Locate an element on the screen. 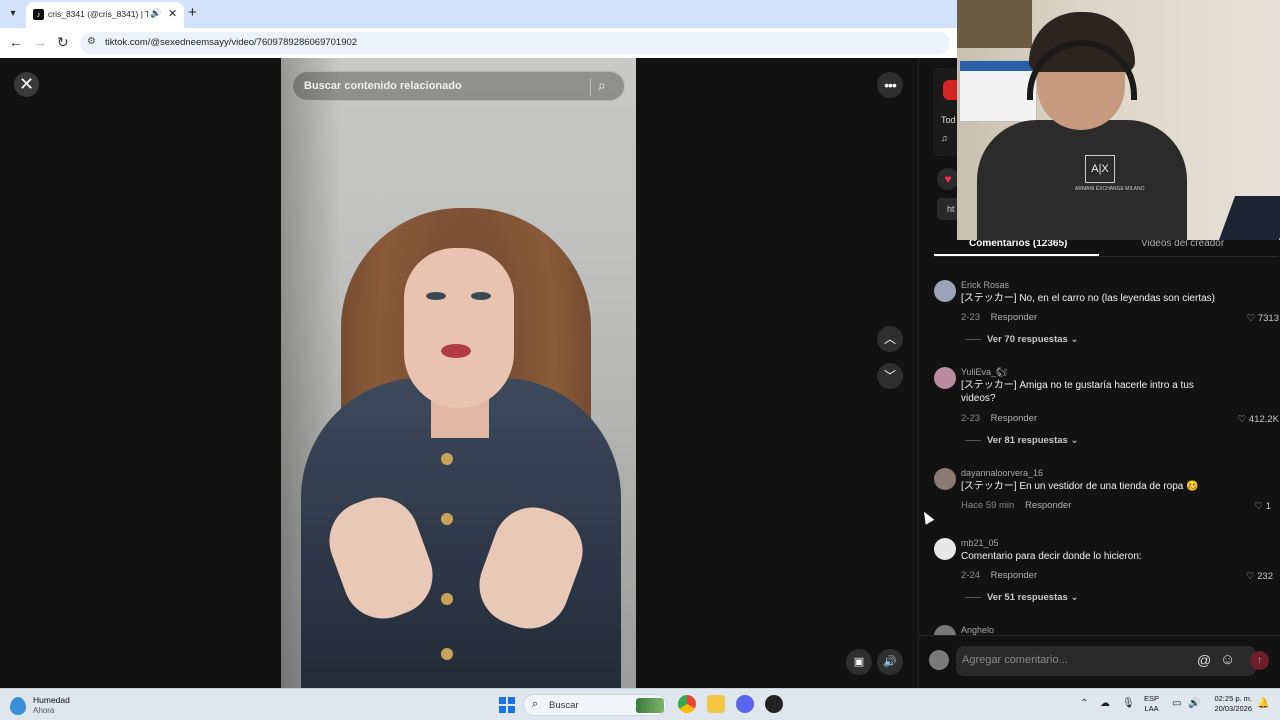  file-explorer-icon is located at coordinates (716, 704).